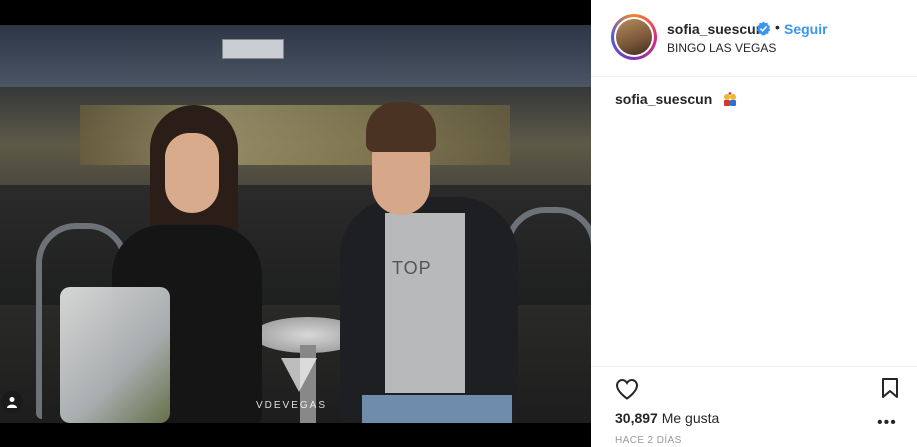 The height and width of the screenshot is (447, 917). Describe the element at coordinates (437, 409) in the screenshot. I see `photo-man-jeans` at that location.